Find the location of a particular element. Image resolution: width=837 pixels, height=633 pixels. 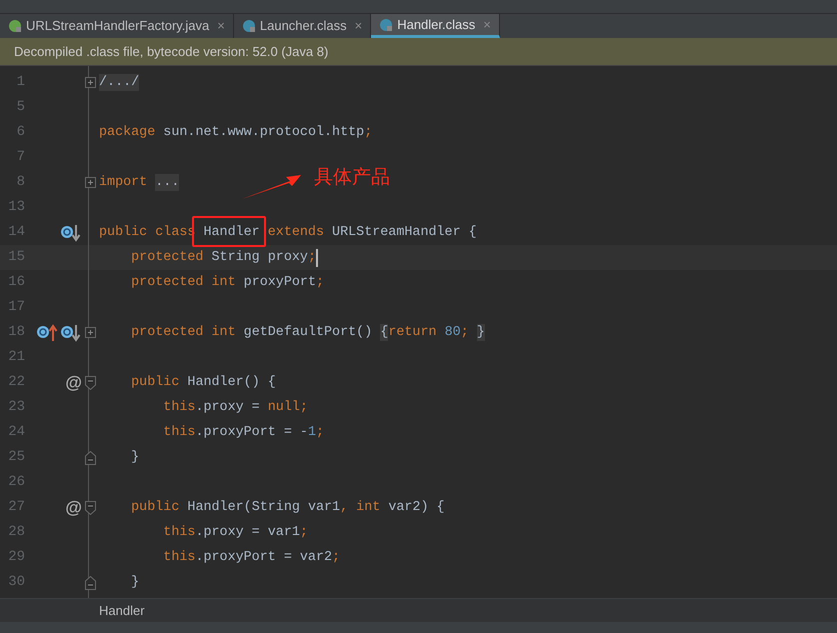

folded-code: } is located at coordinates (480, 332).